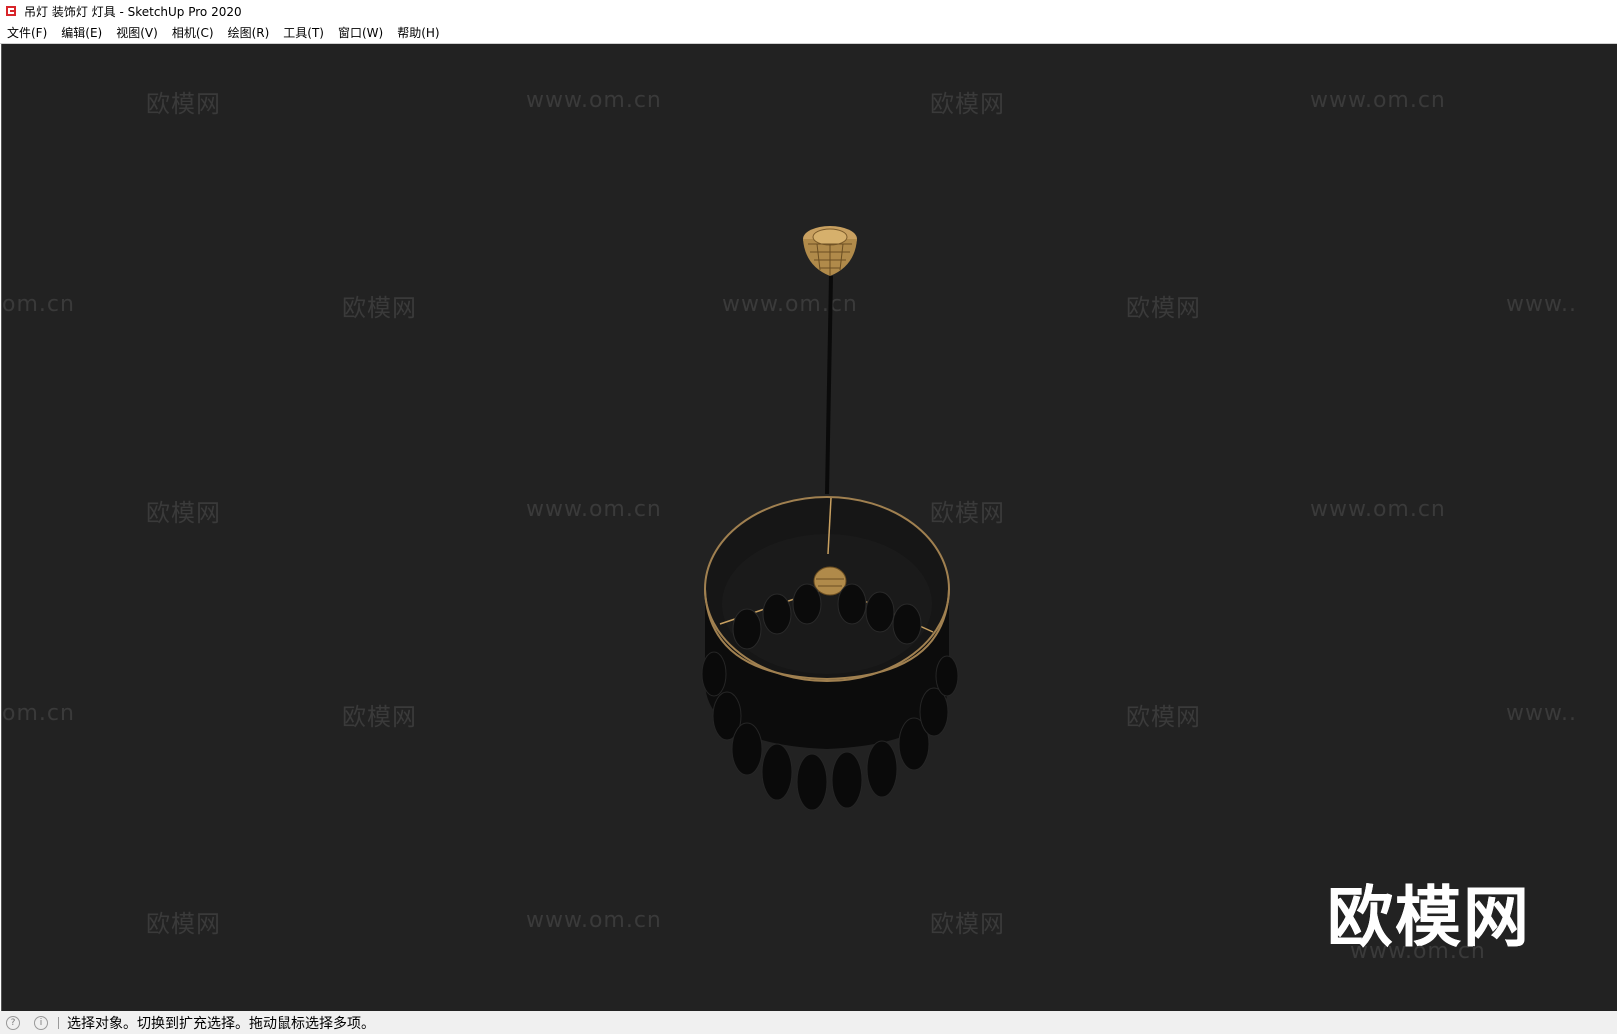  Describe the element at coordinates (27, 32) in the screenshot. I see `menu-file: 文件(F)` at that location.